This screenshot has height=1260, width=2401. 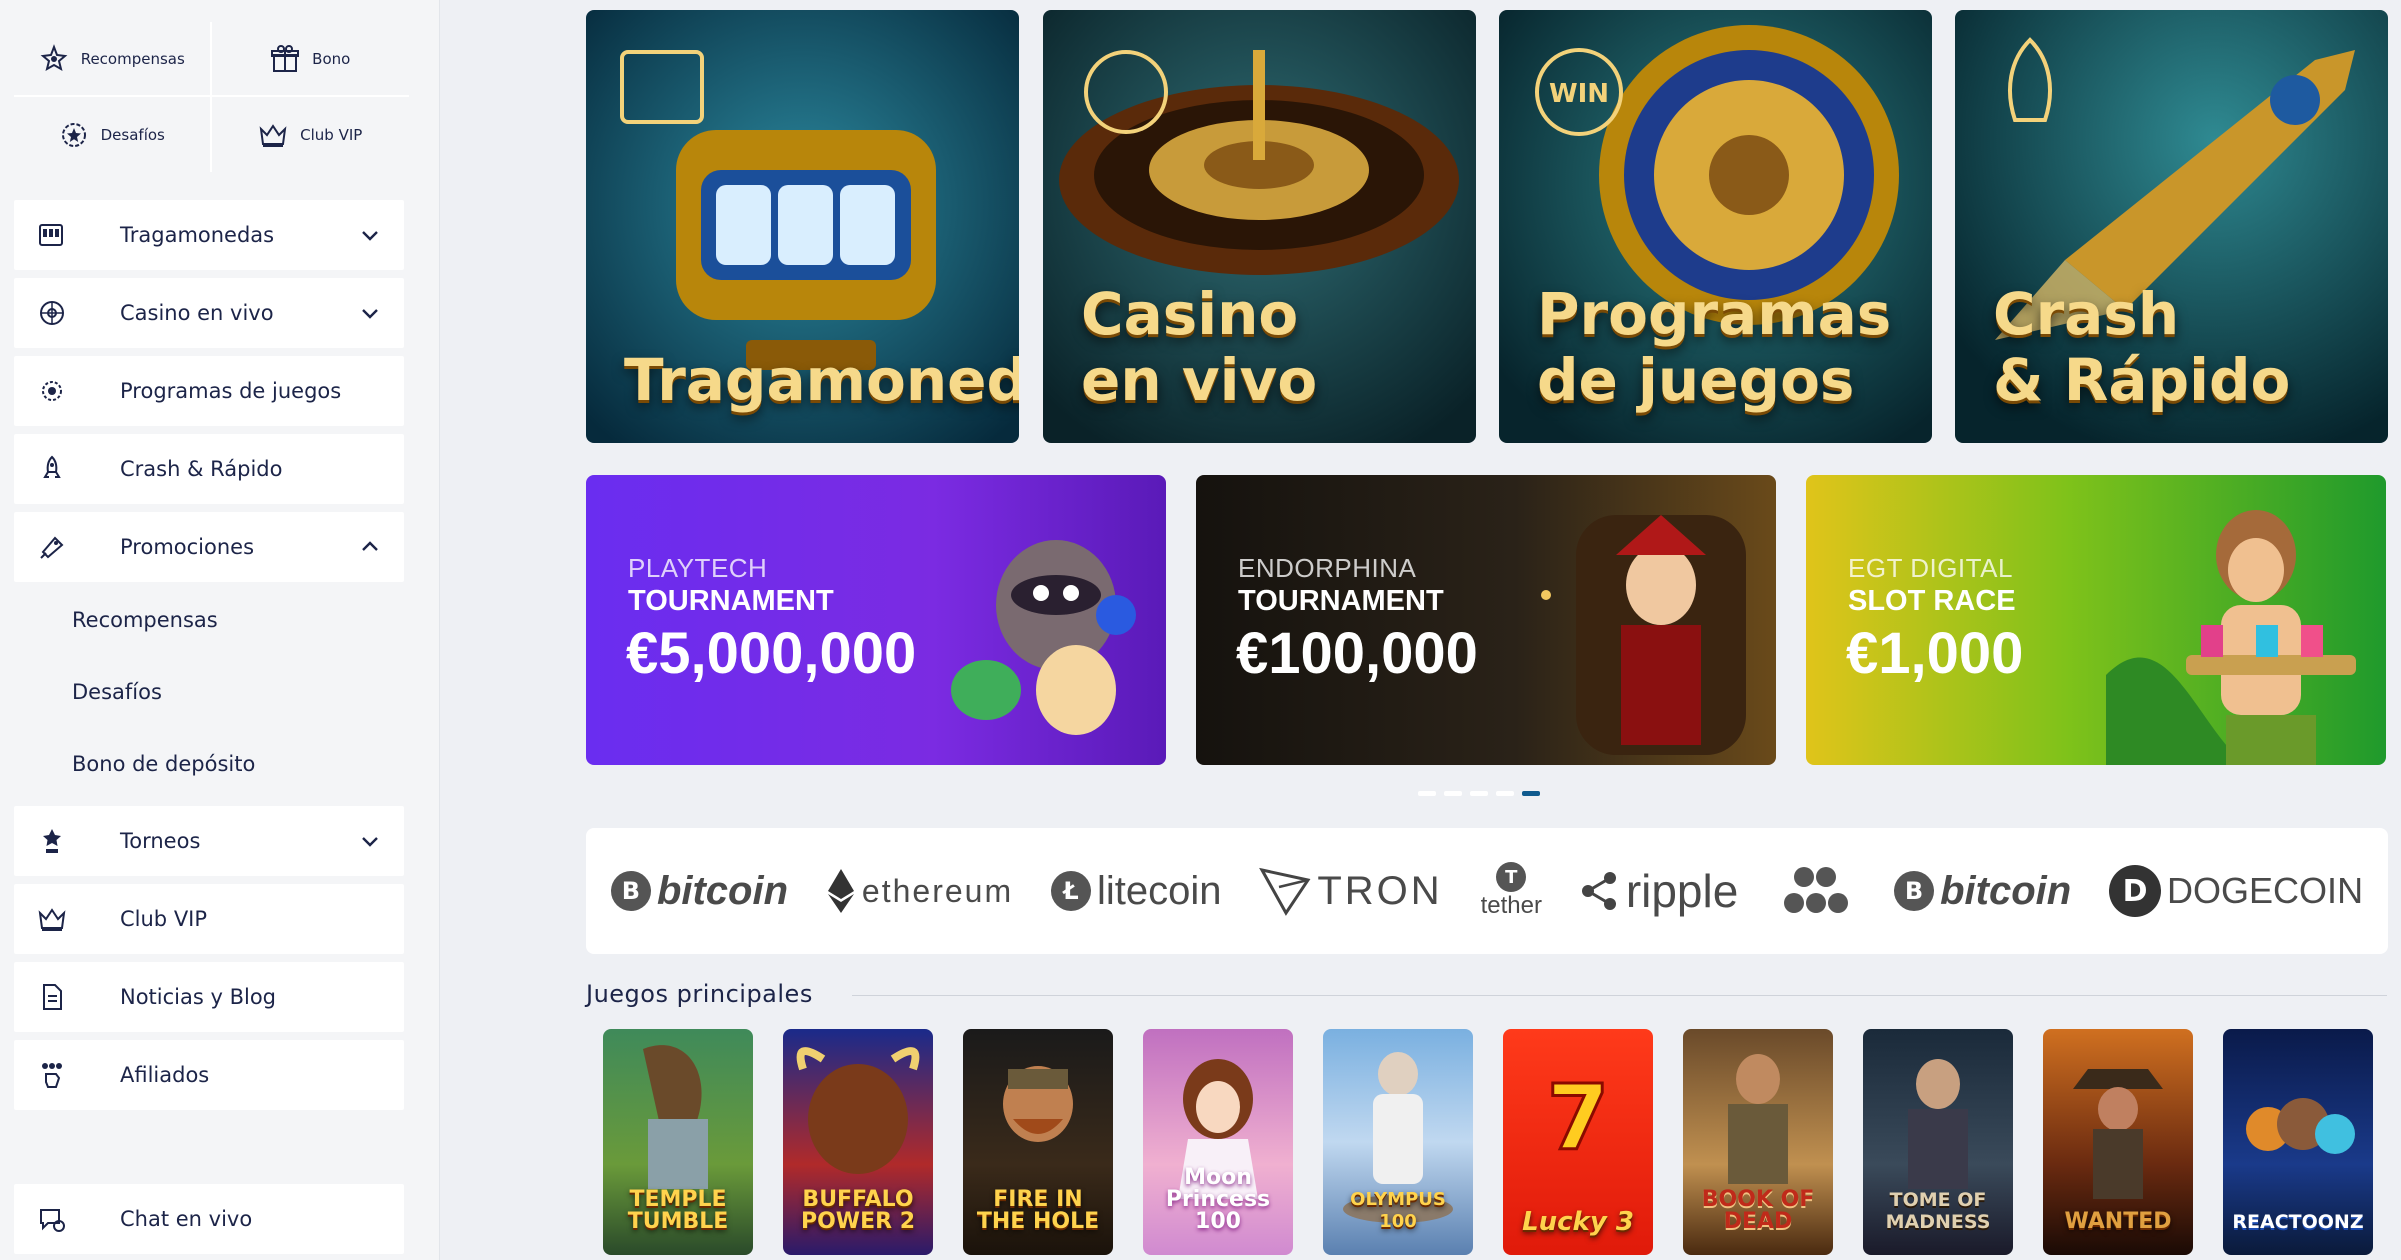 I want to click on sidebar-item-tragamonedas: Tragamonedas, so click(x=209, y=235).